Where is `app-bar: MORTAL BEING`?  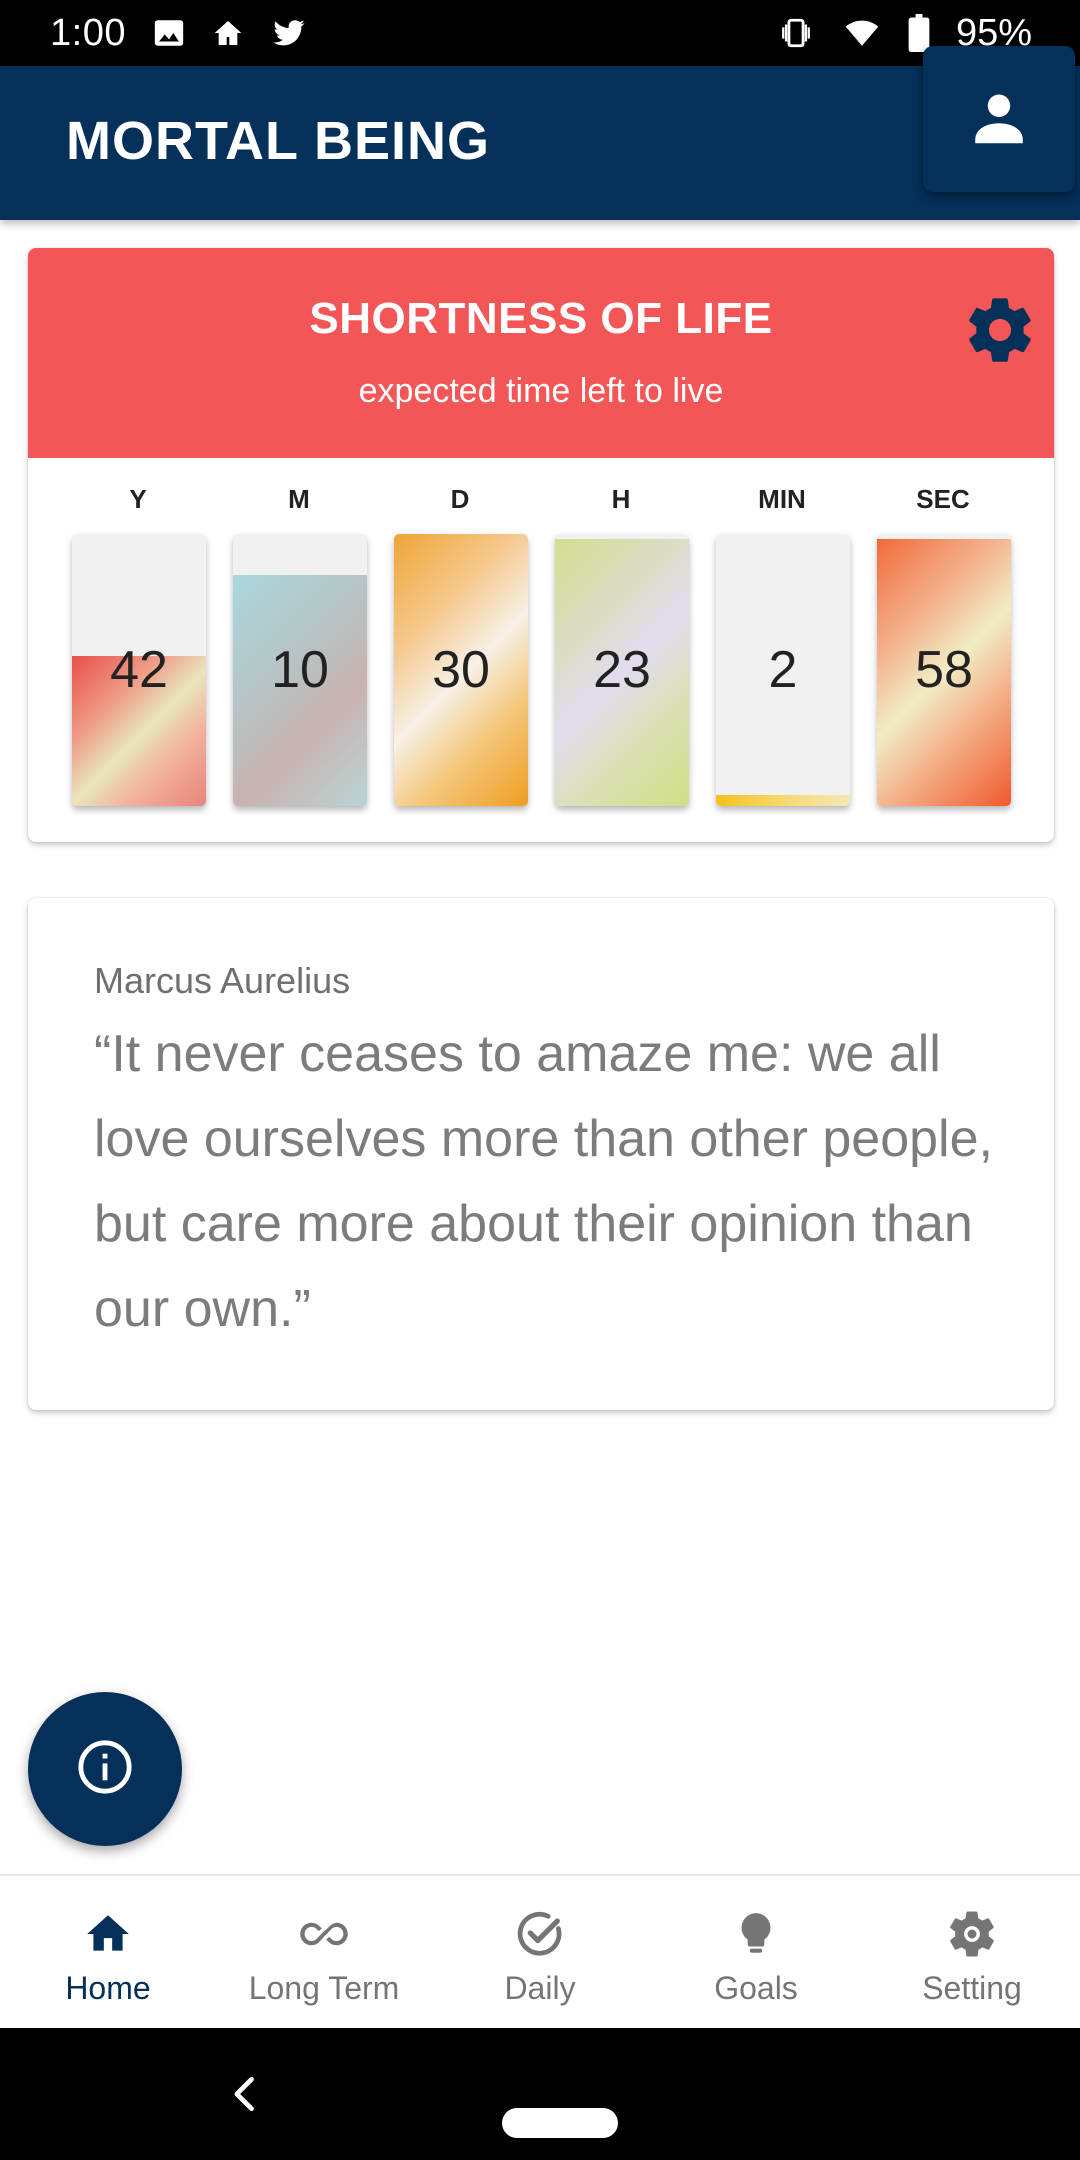
app-bar: MORTAL BEING is located at coordinates (540, 143).